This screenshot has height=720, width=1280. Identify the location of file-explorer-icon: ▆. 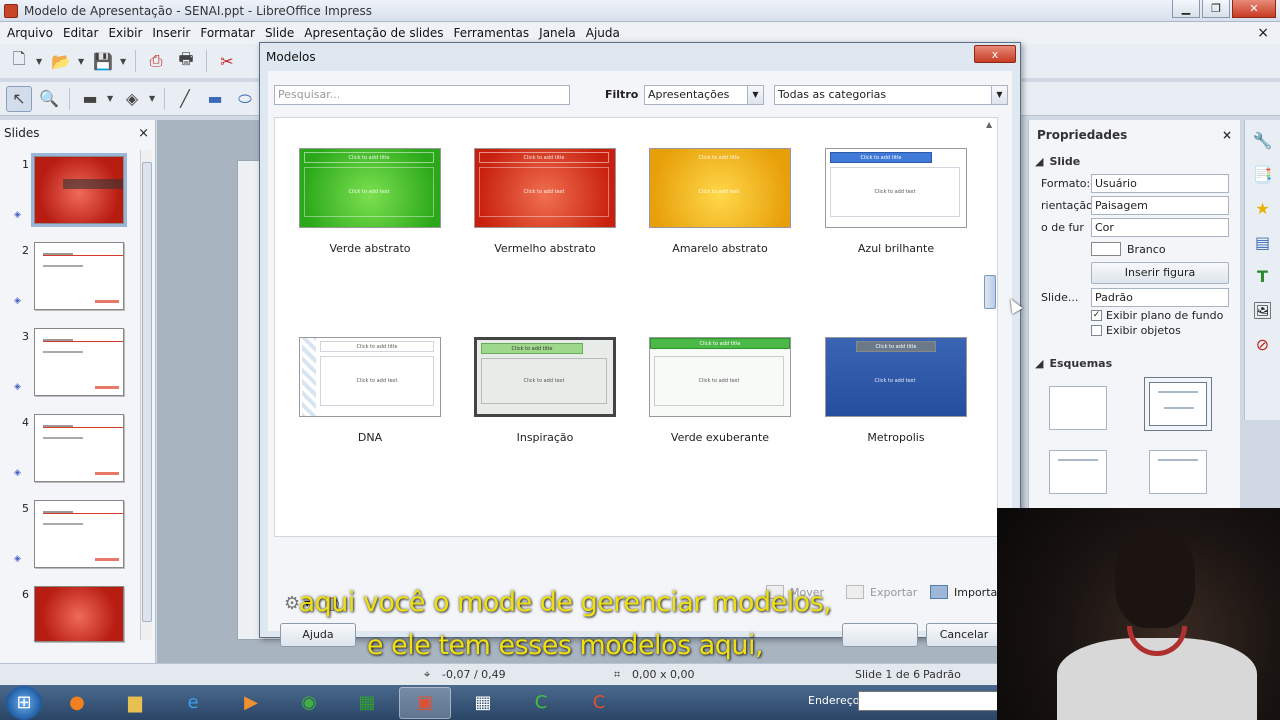
(135, 703).